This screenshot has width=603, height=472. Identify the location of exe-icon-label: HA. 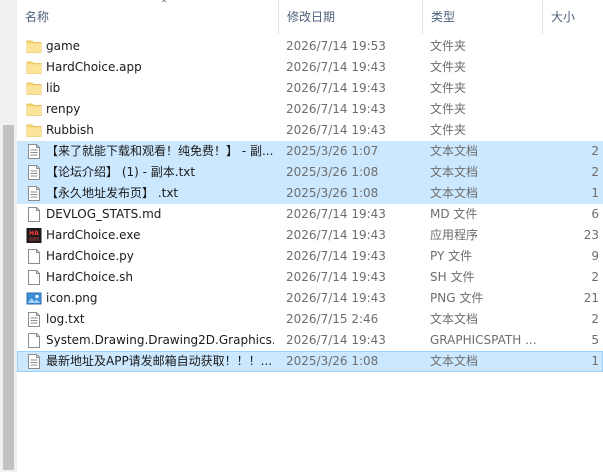
(34, 233).